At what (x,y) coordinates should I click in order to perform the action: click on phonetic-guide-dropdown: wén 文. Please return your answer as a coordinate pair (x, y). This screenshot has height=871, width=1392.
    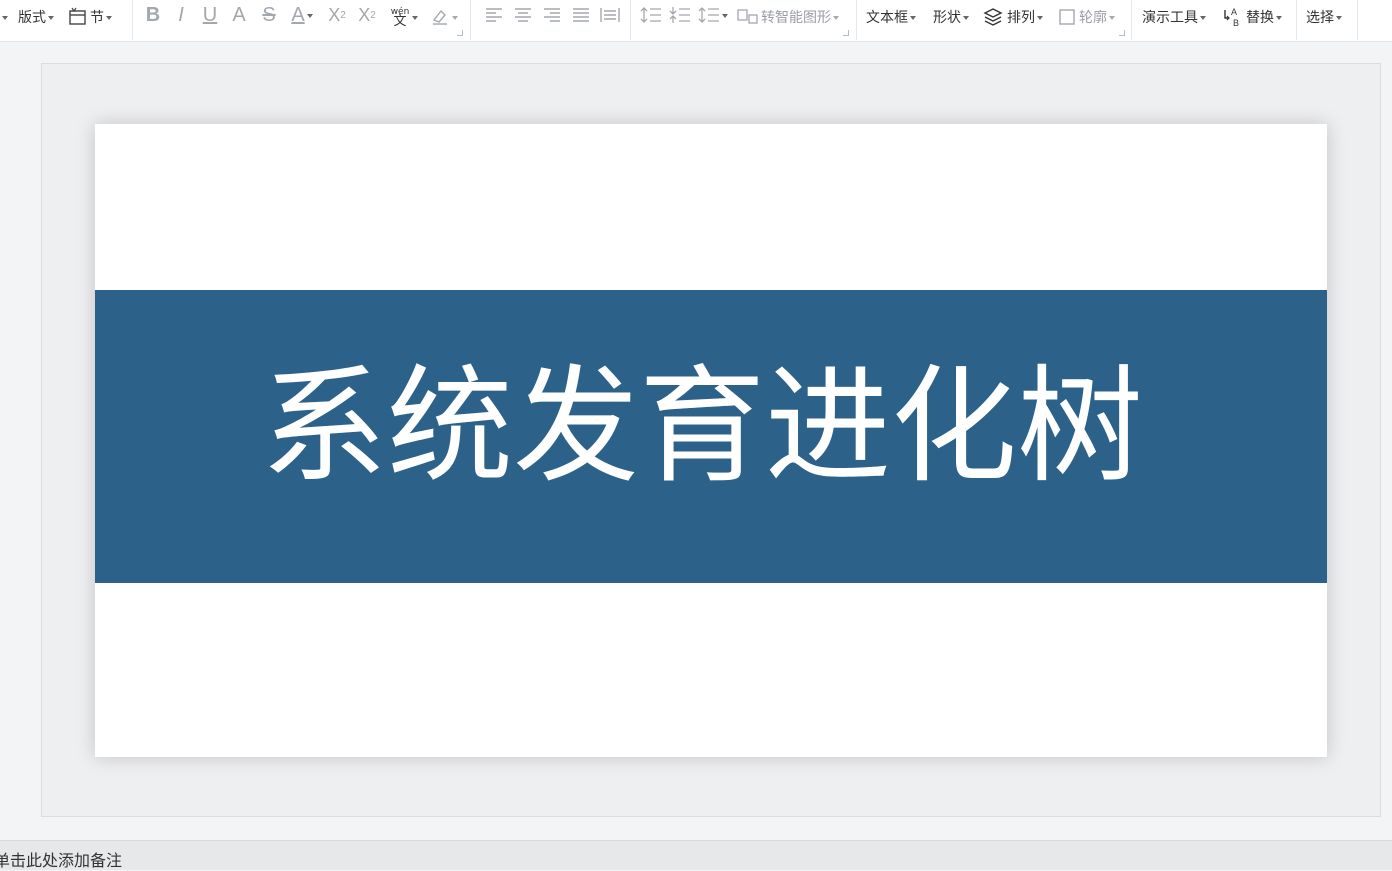
    Looking at the image, I should click on (404, 17).